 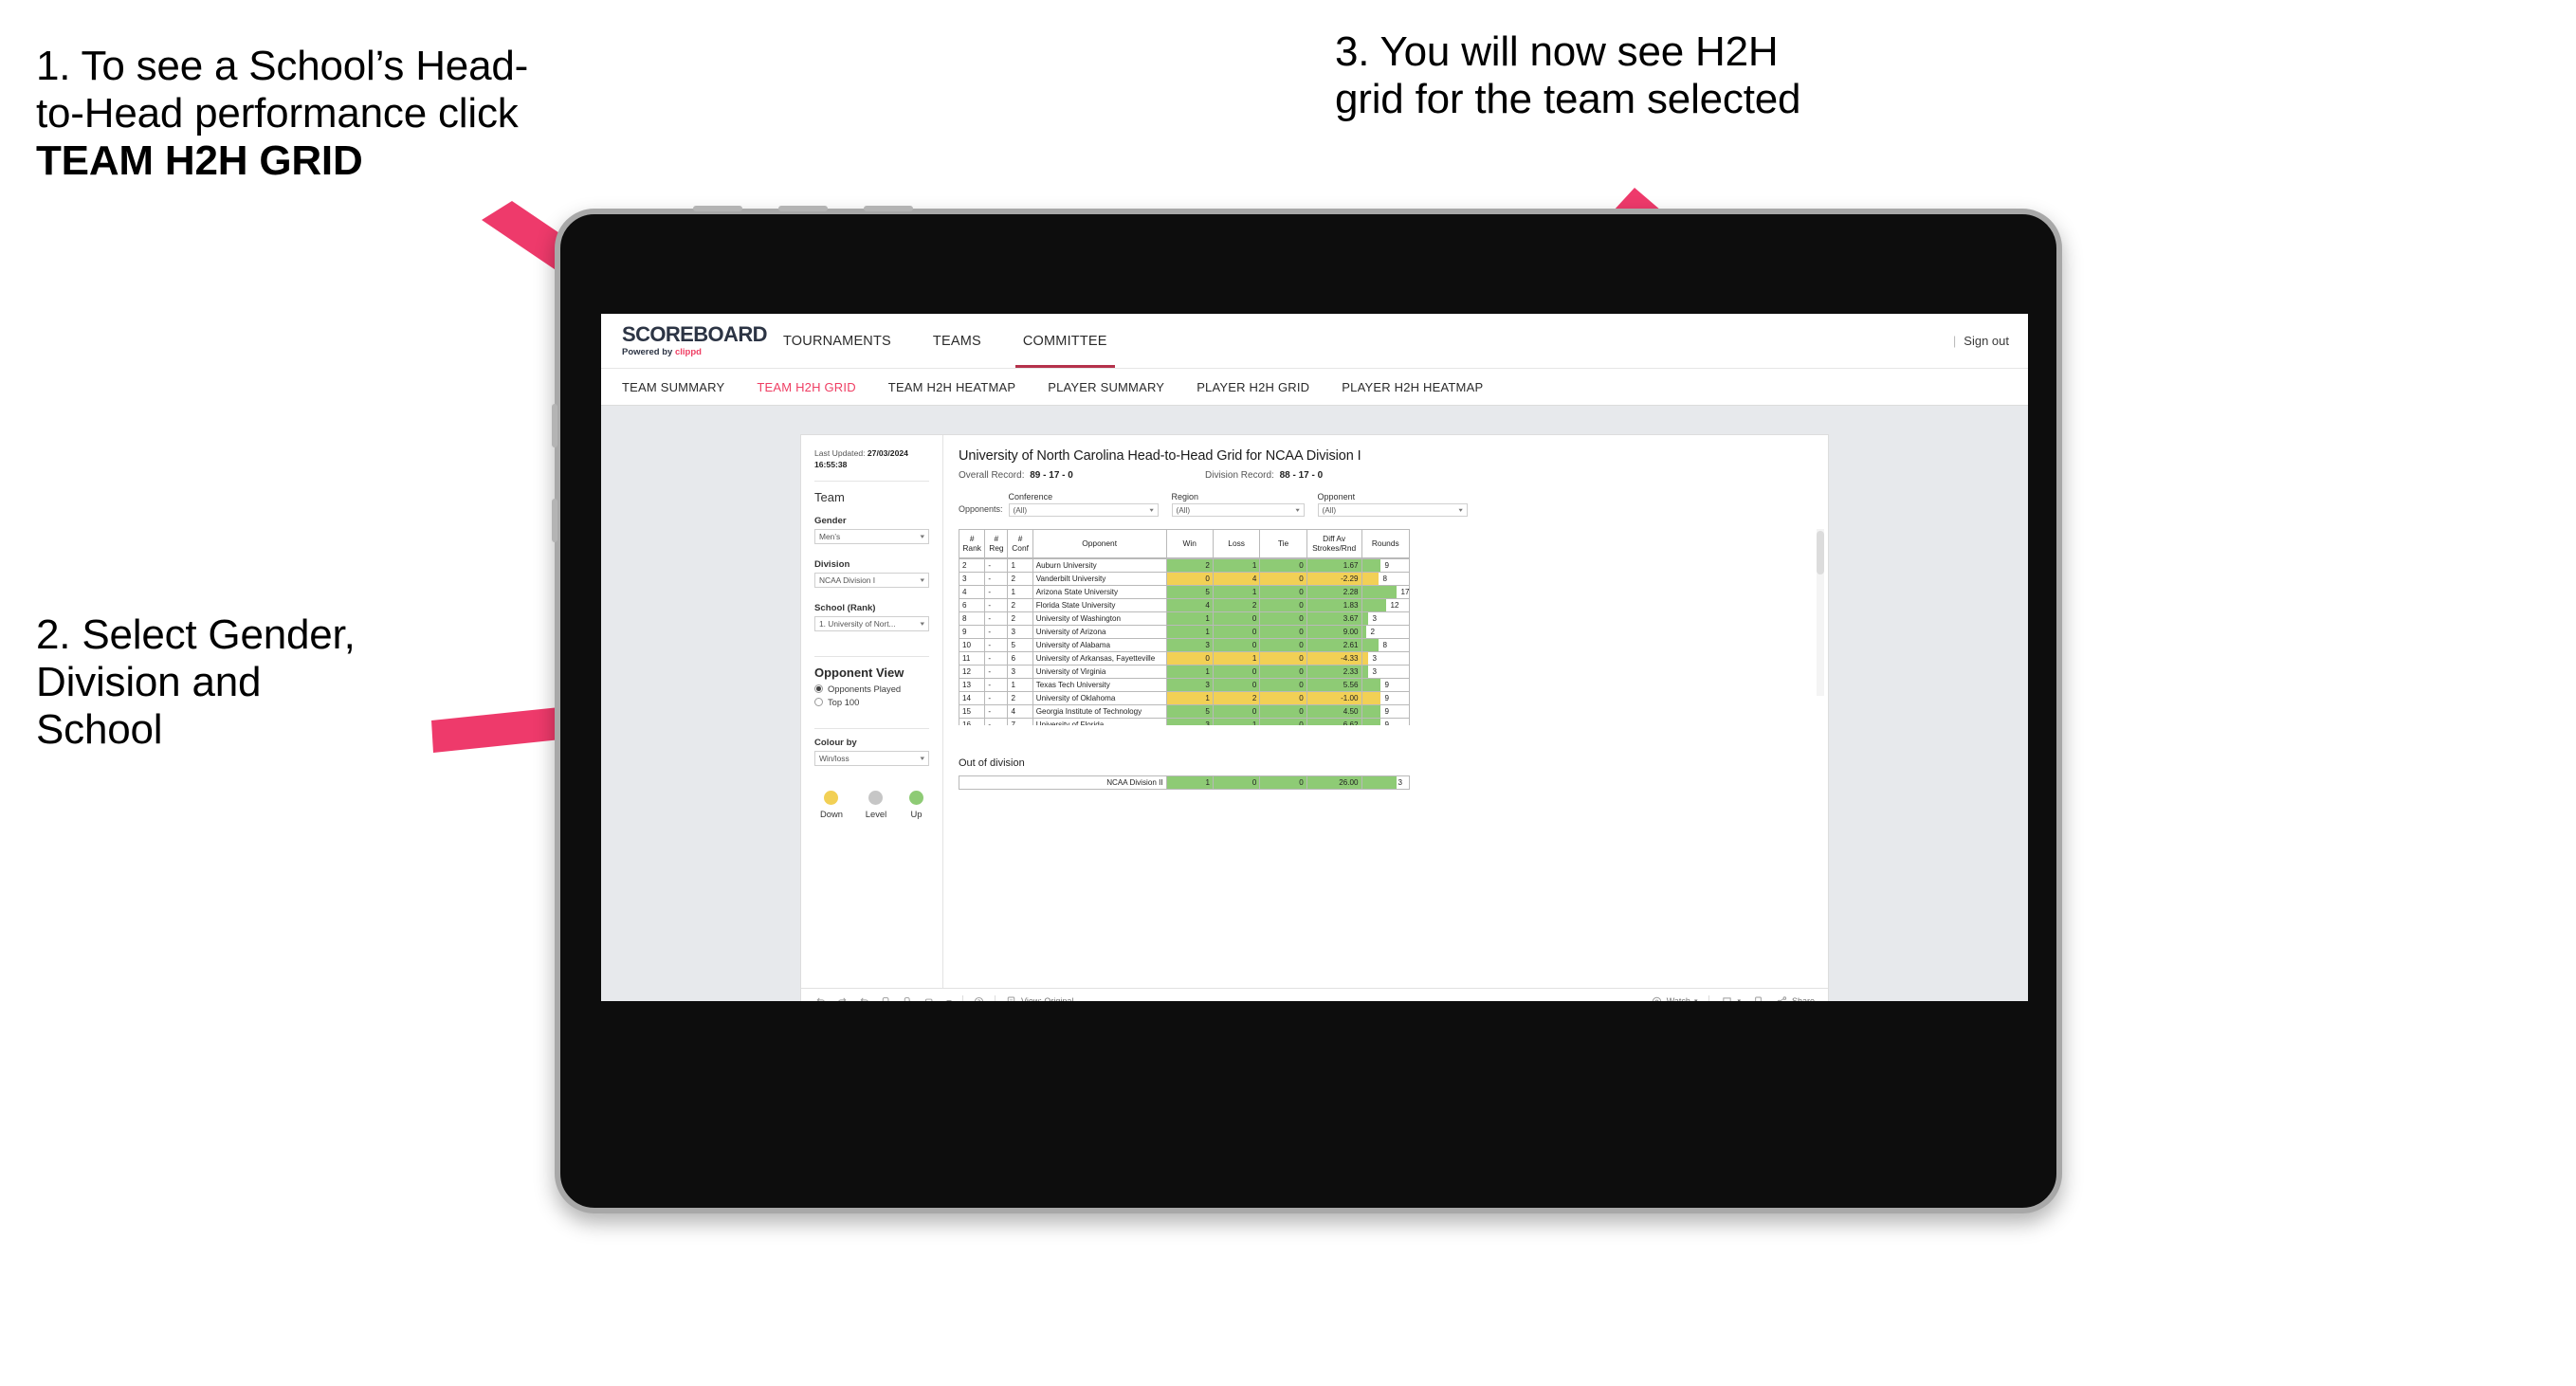 What do you see at coordinates (864, 998) in the screenshot?
I see `revert-icon` at bounding box center [864, 998].